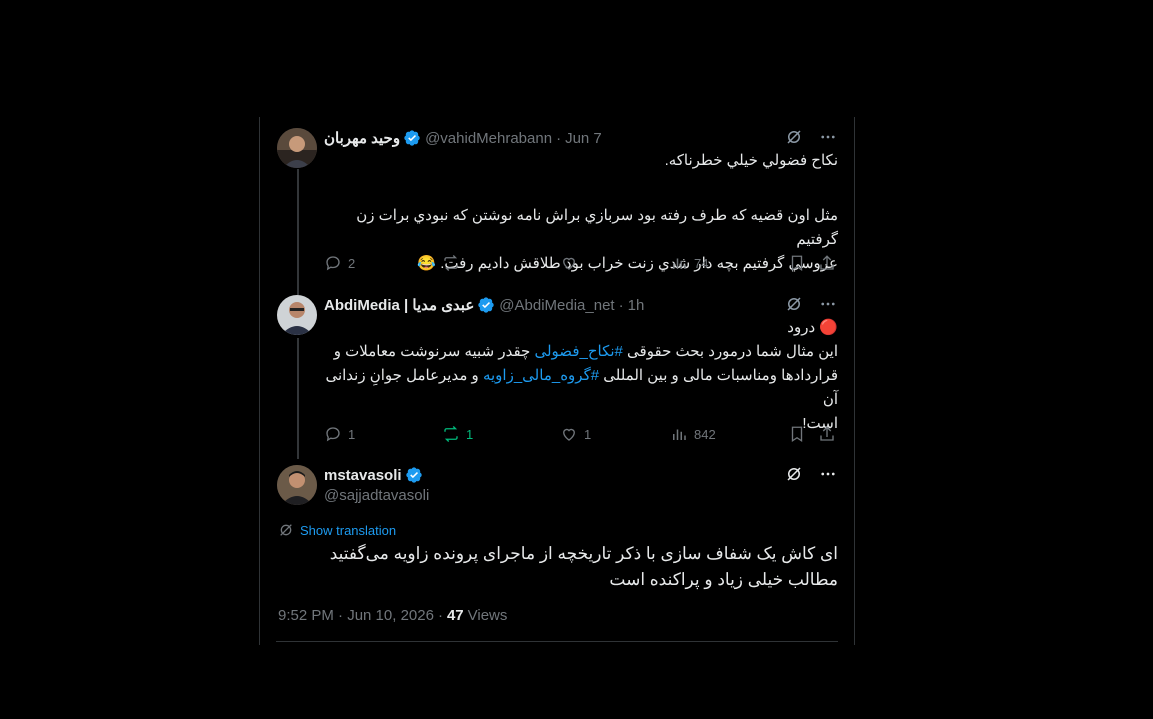  I want to click on hashtag-link: #گروه_مالی_زاویه, so click(541, 375).